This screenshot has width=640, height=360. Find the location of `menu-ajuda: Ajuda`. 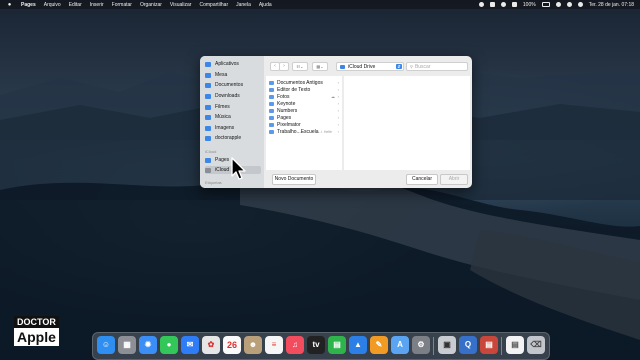

menu-ajuda: Ajuda is located at coordinates (265, 5).